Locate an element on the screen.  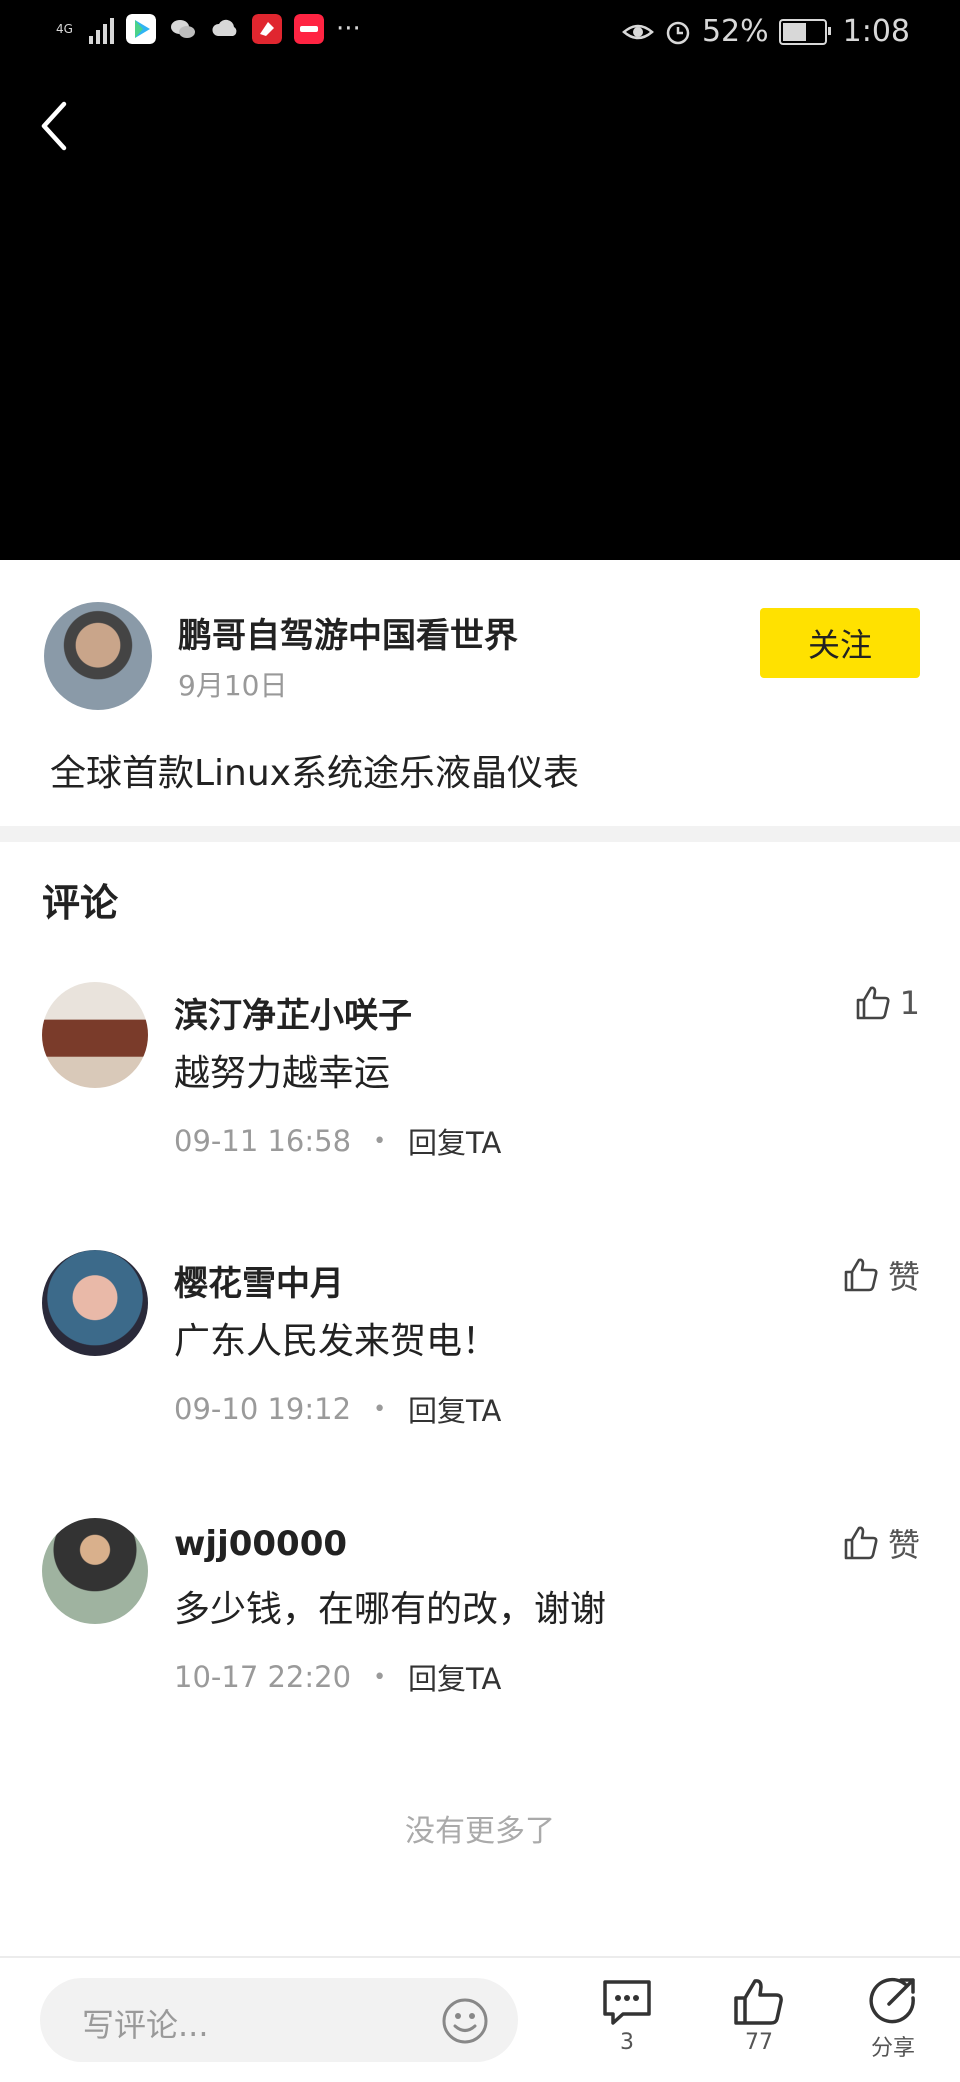
battery-percent: 52% is located at coordinates (735, 31).